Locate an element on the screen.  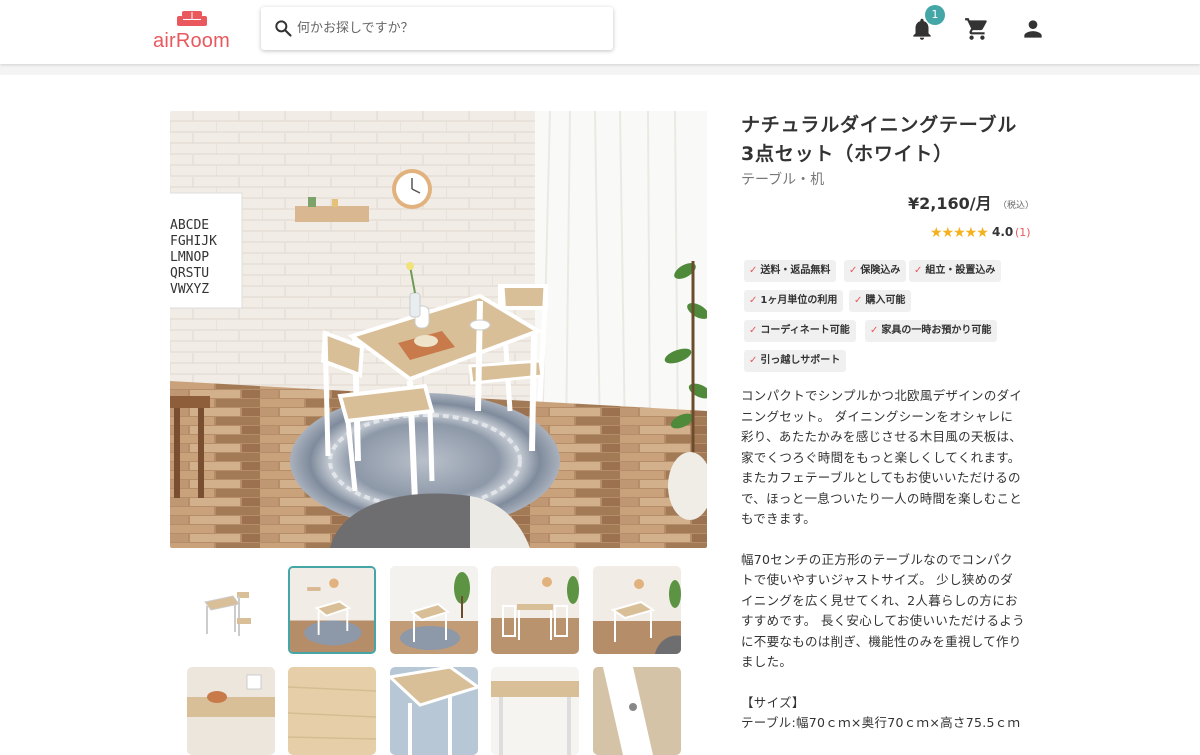
feature-tag: ✓ 家具の一時お預かり可能 is located at coordinates (931, 331).